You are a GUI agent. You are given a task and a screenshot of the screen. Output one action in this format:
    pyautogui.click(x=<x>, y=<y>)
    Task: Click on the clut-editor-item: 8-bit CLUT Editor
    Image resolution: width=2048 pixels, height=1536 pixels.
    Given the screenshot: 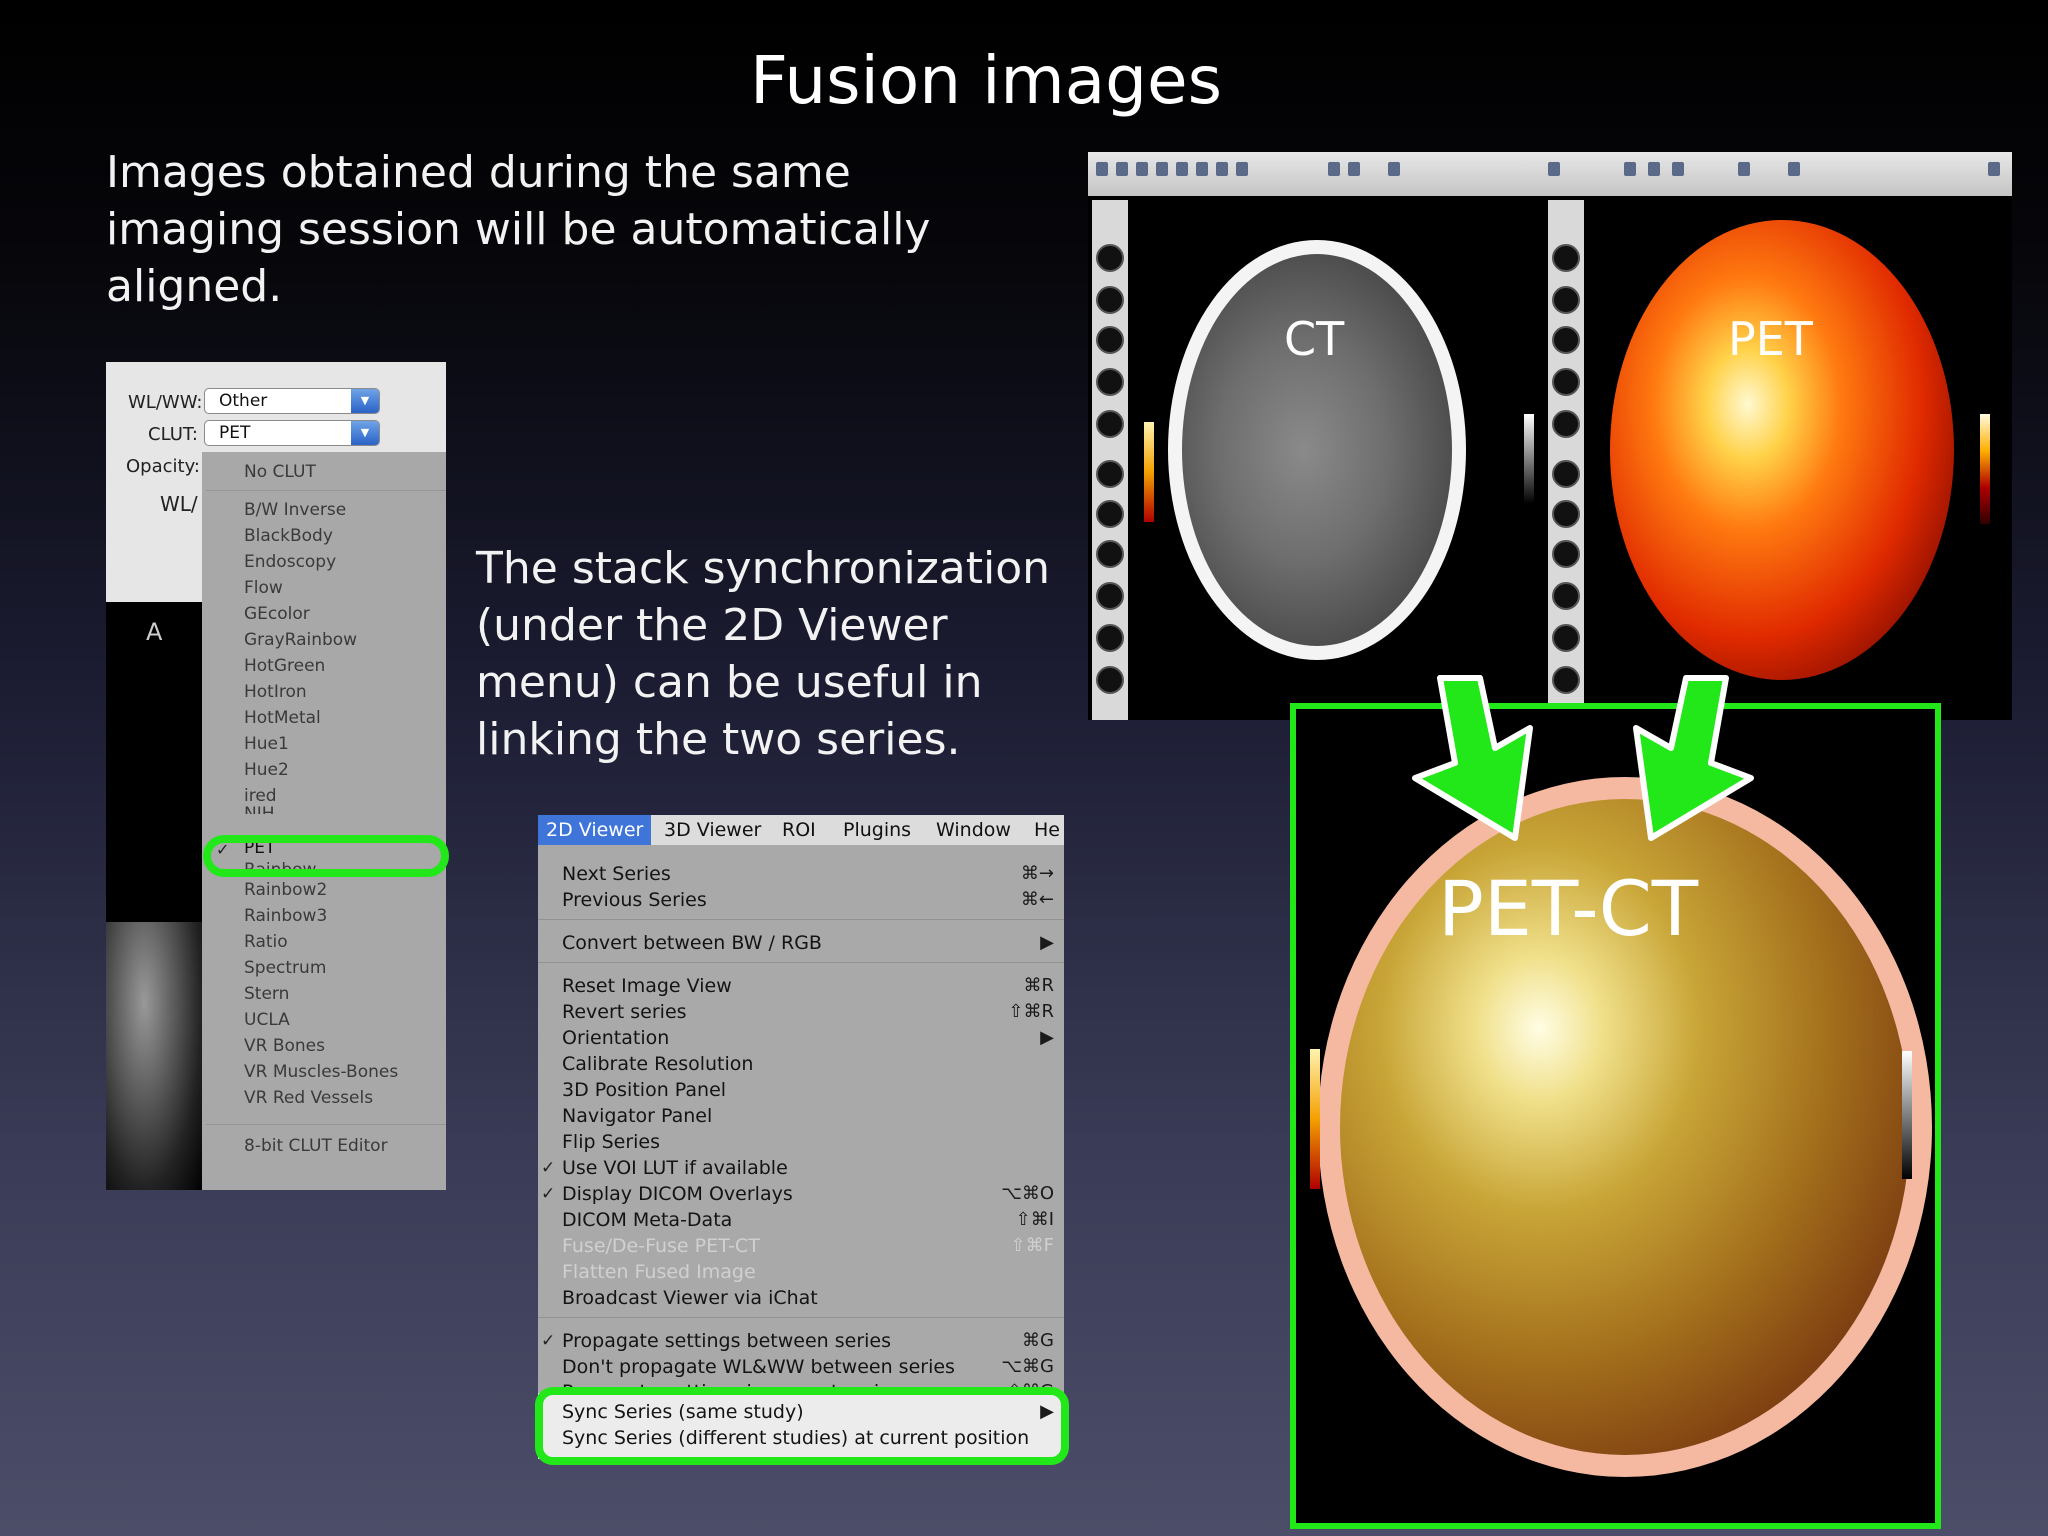 What is the action you would take?
    pyautogui.click(x=316, y=1146)
    